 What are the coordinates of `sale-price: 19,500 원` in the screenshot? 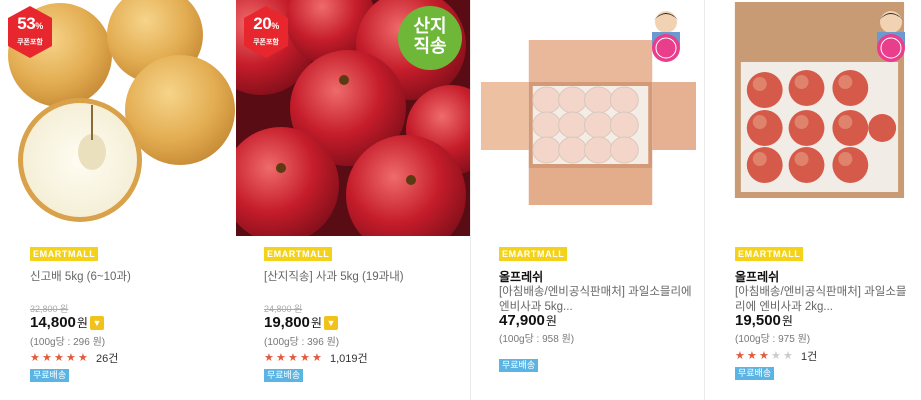 It's located at (764, 320).